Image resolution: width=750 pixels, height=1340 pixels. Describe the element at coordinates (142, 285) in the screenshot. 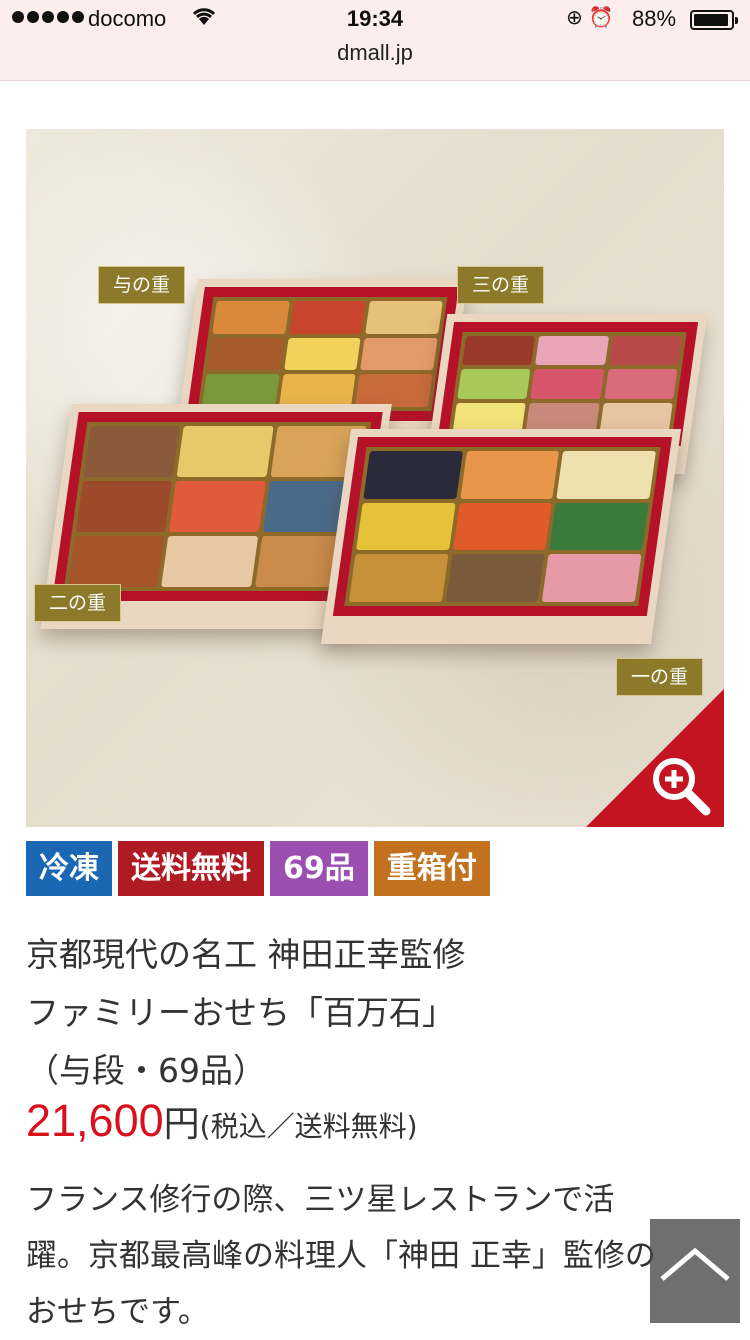

I see `tier-label-yonoju: 与の重` at that location.